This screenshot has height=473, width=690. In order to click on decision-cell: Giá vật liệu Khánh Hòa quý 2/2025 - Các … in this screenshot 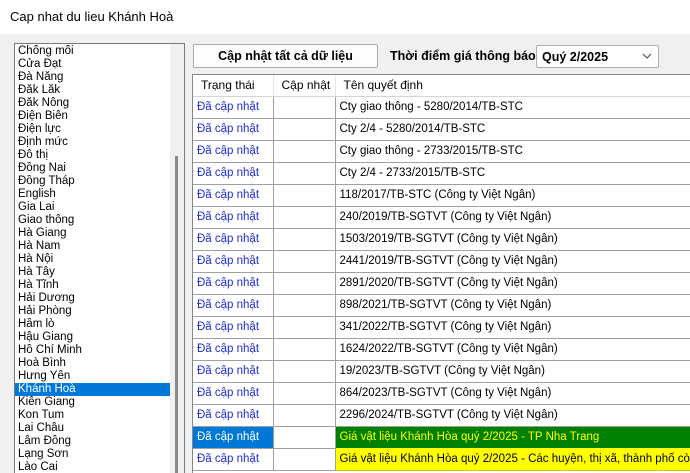, I will do `click(512, 459)`.